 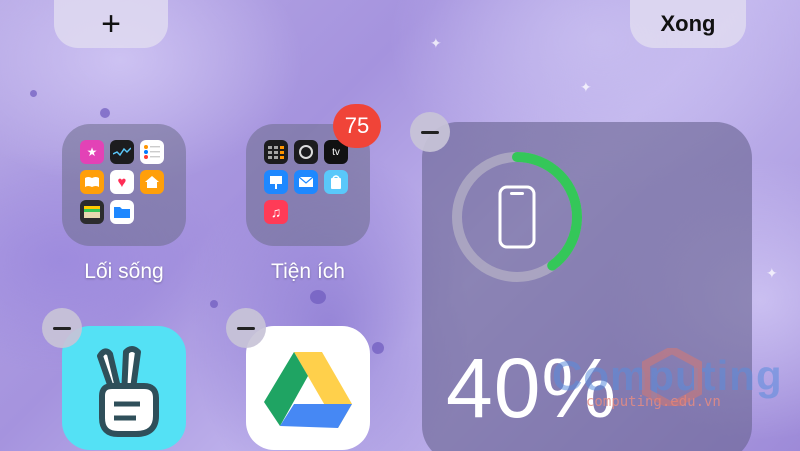 What do you see at coordinates (92, 212) in the screenshot?
I see `wallet-icon` at bounding box center [92, 212].